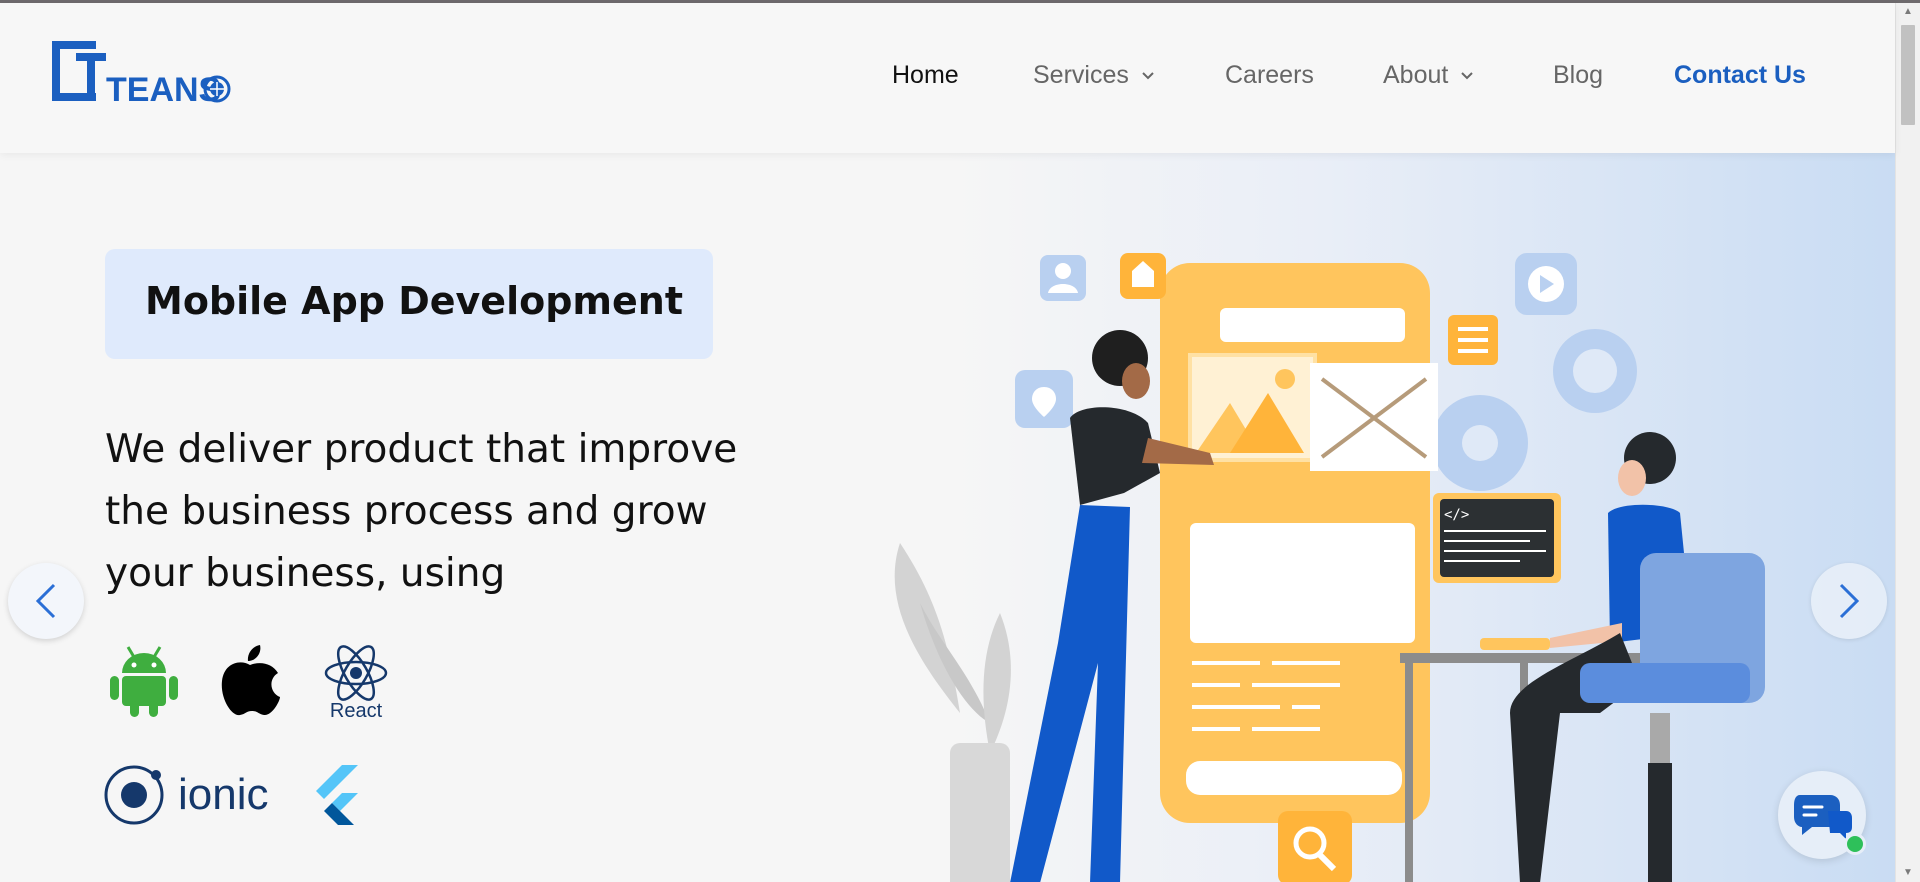 The height and width of the screenshot is (882, 1920). I want to click on hero-line-3: your business, using, so click(305, 573).